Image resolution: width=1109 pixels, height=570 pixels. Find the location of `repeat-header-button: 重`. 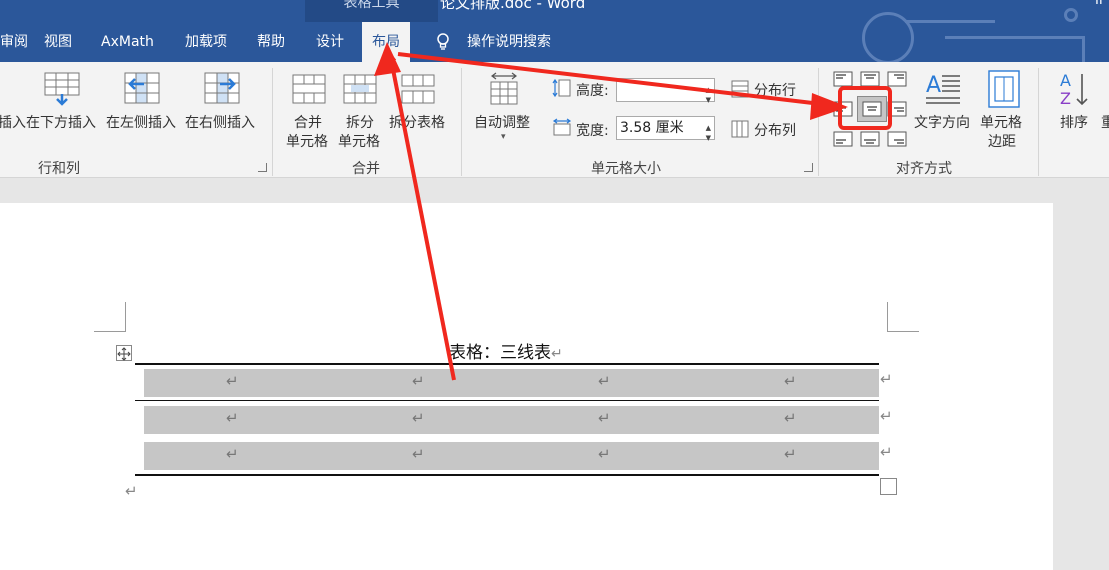

repeat-header-button: 重 is located at coordinates (1105, 122).